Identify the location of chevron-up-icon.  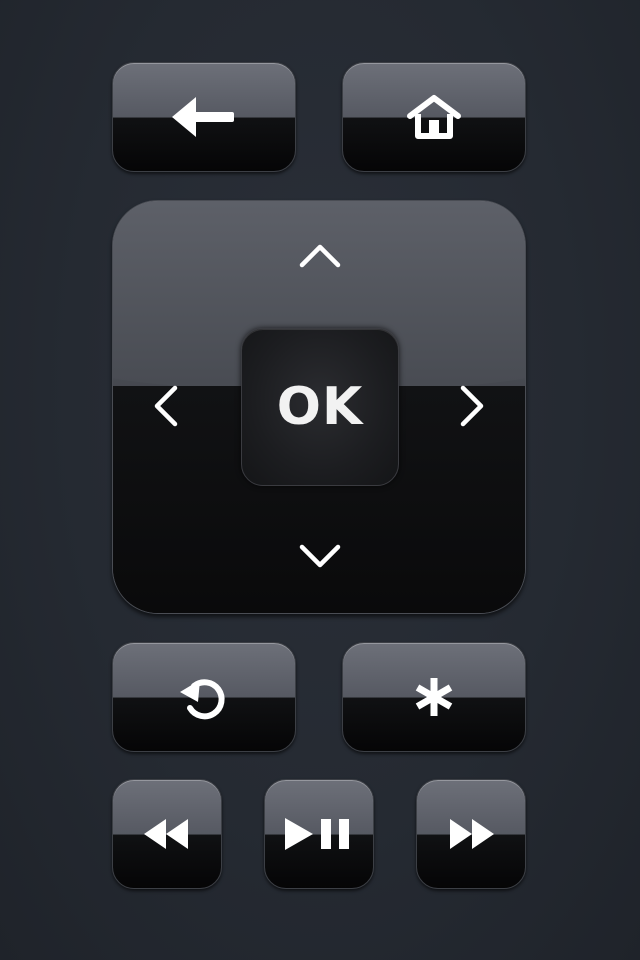
(320, 257).